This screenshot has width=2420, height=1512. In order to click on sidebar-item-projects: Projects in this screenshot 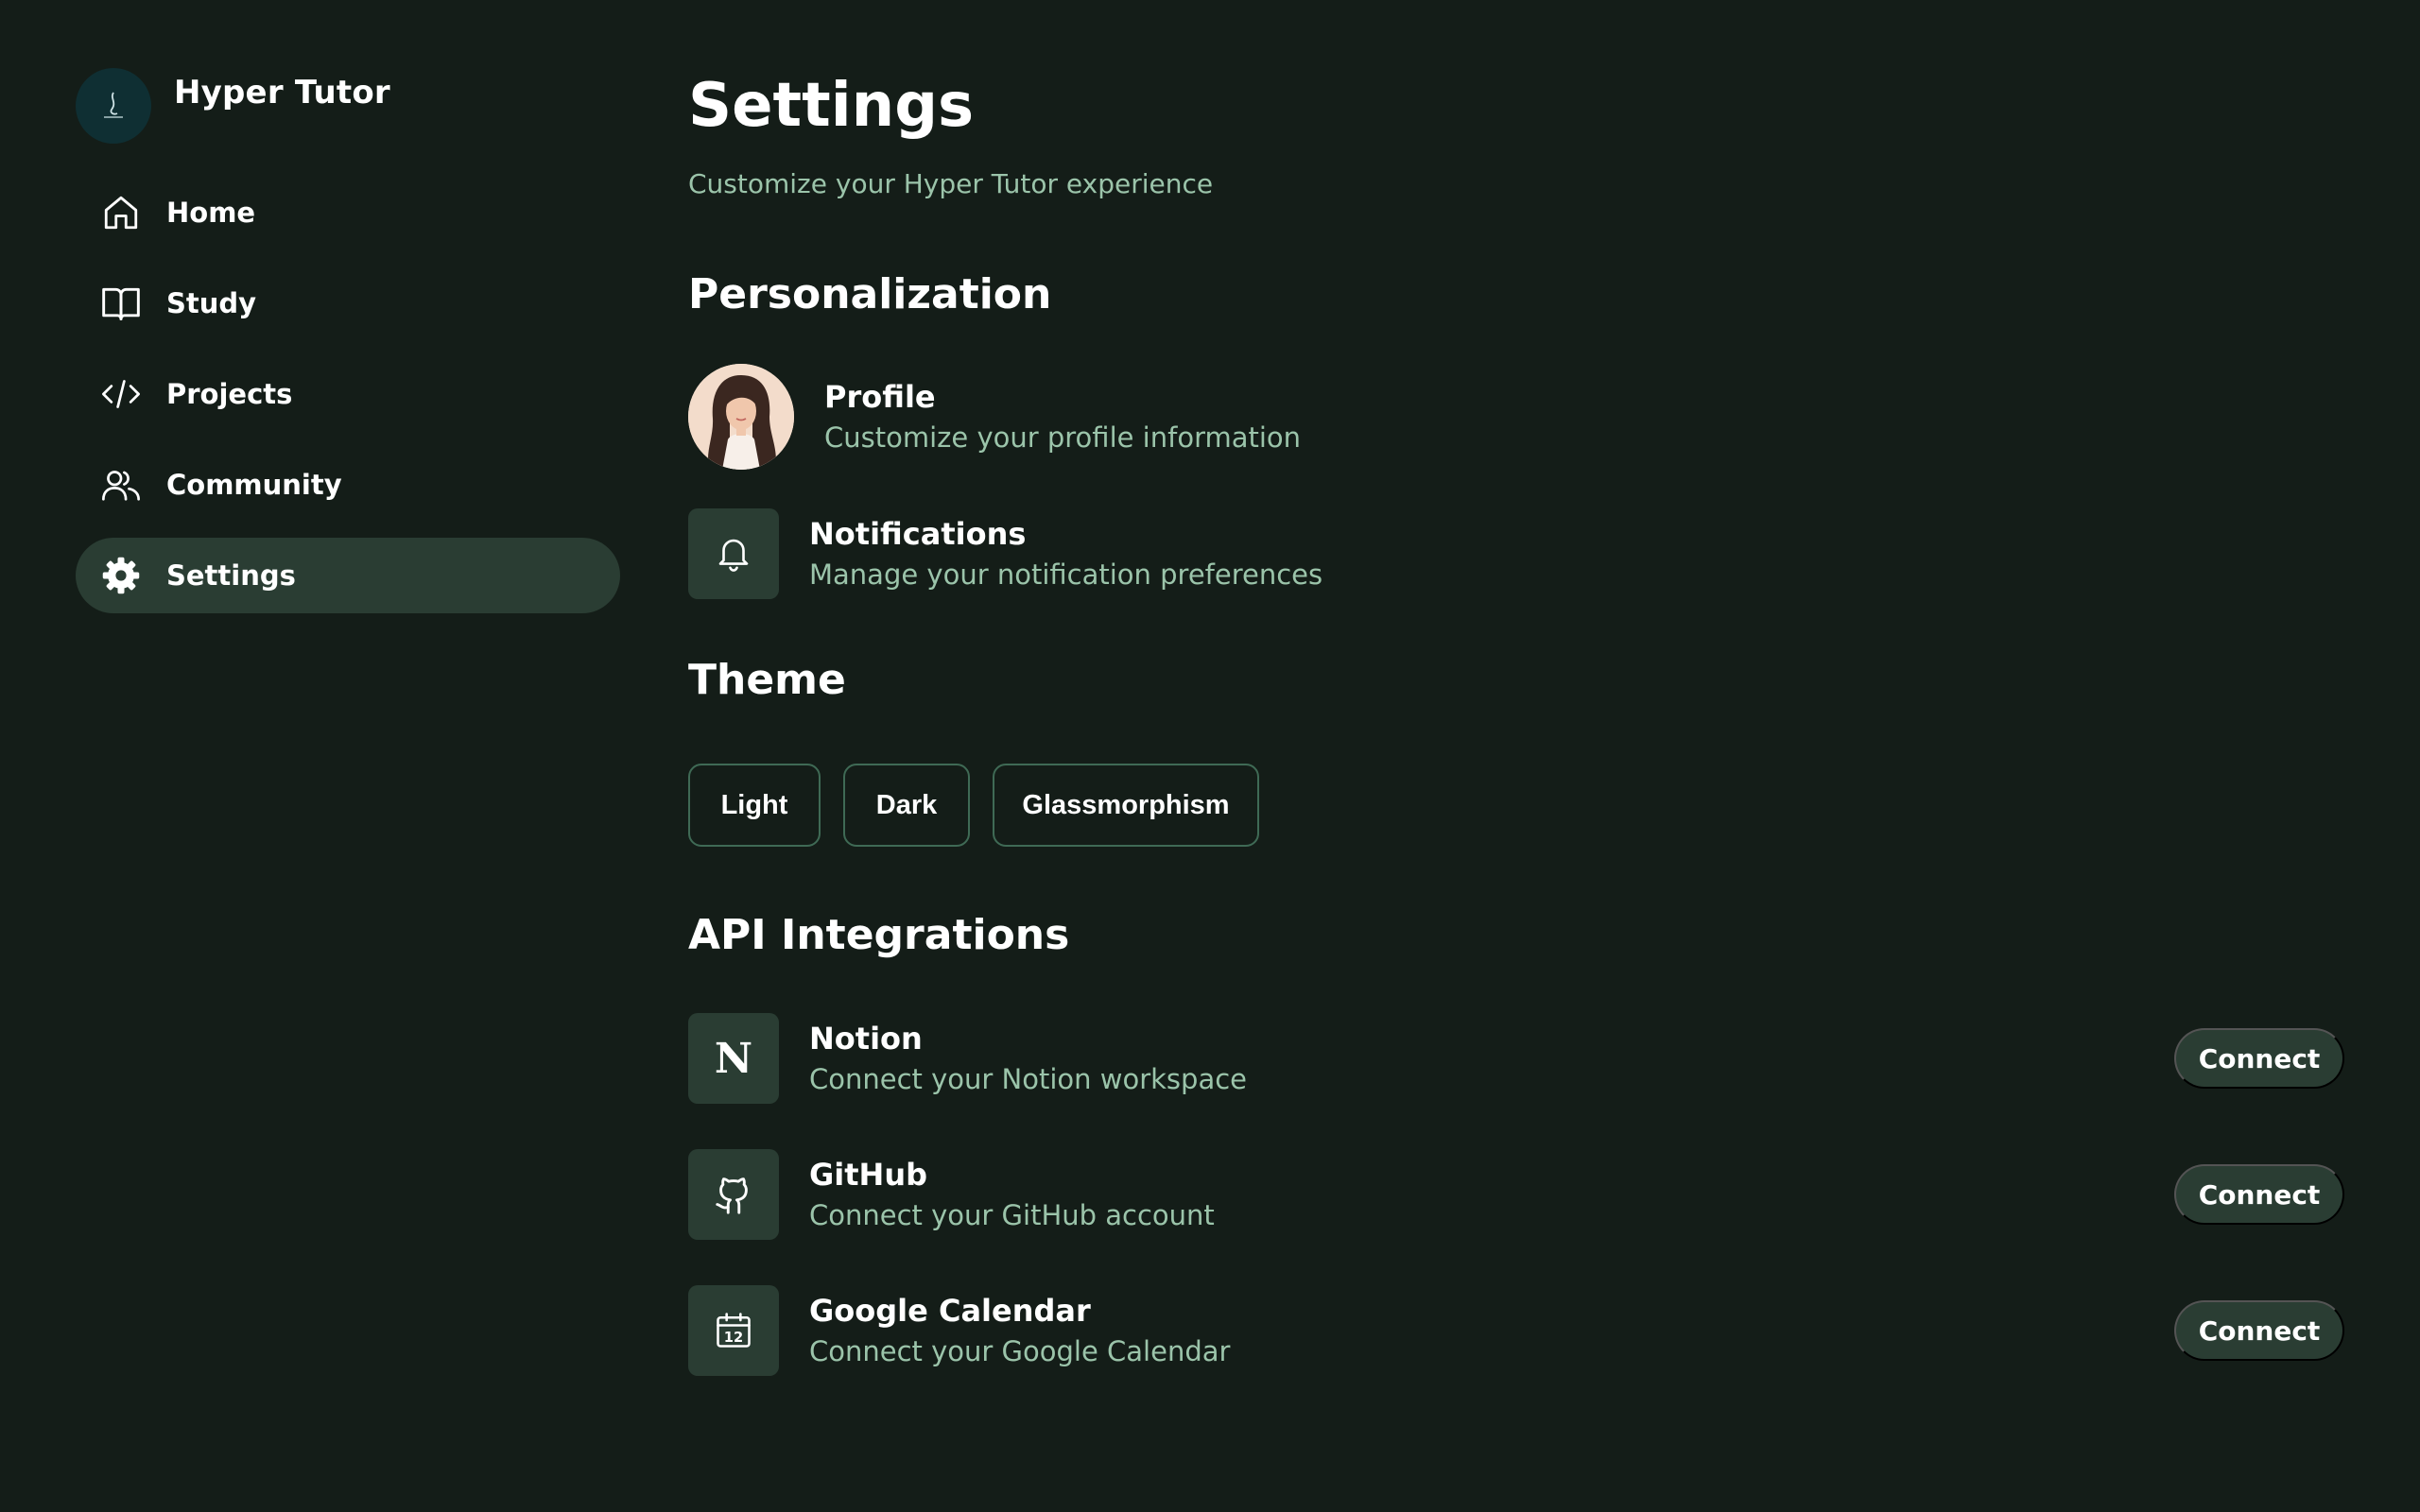, I will do `click(348, 394)`.